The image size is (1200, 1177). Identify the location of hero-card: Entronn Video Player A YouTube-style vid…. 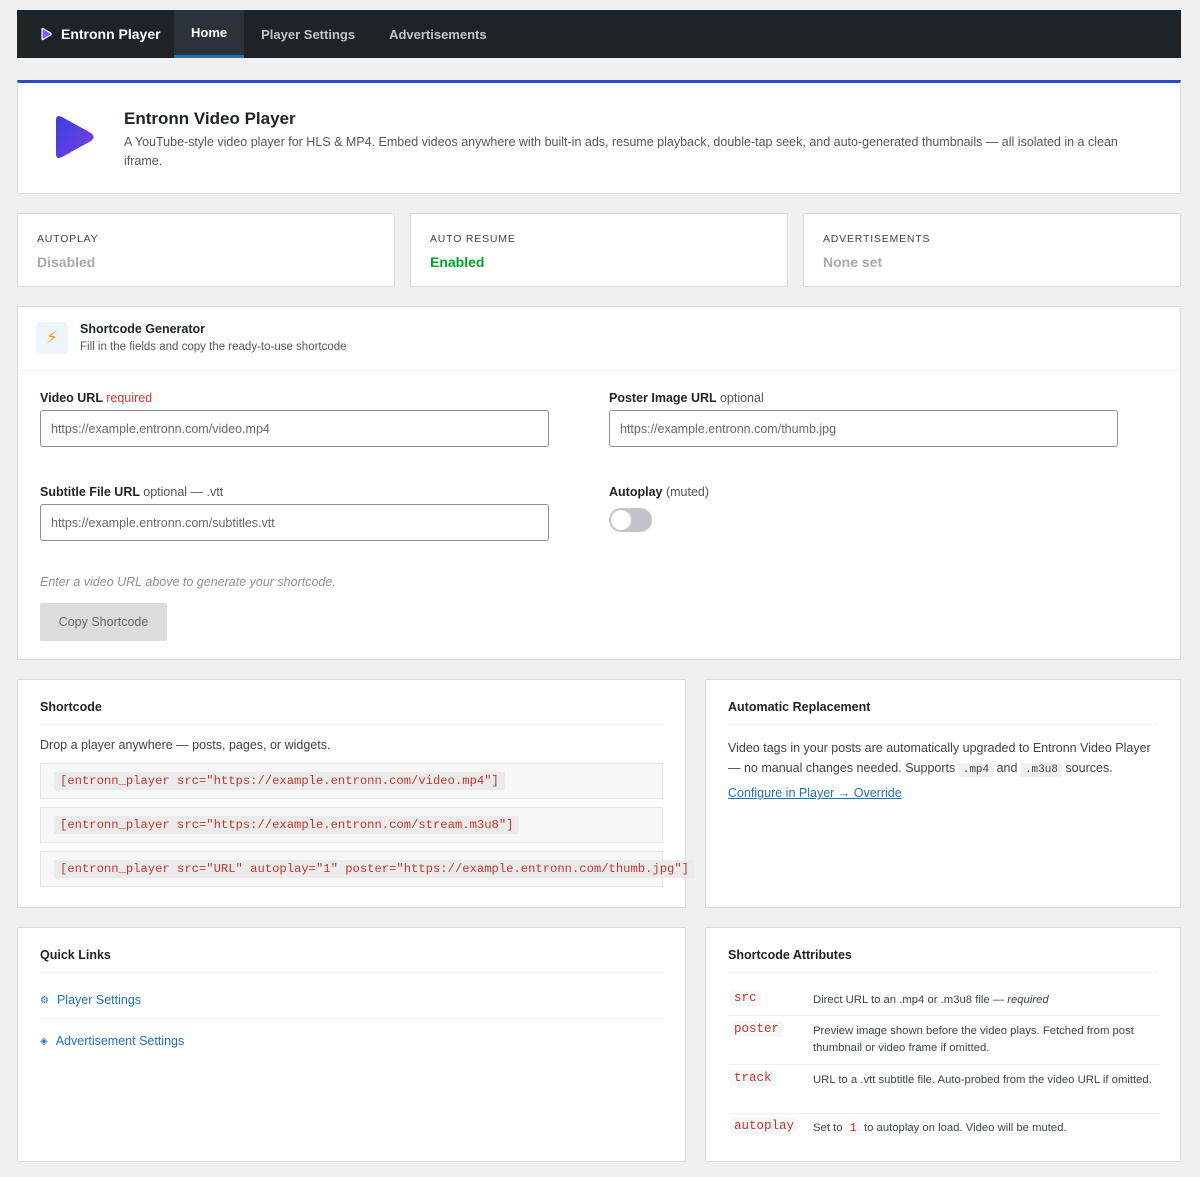
(599, 137).